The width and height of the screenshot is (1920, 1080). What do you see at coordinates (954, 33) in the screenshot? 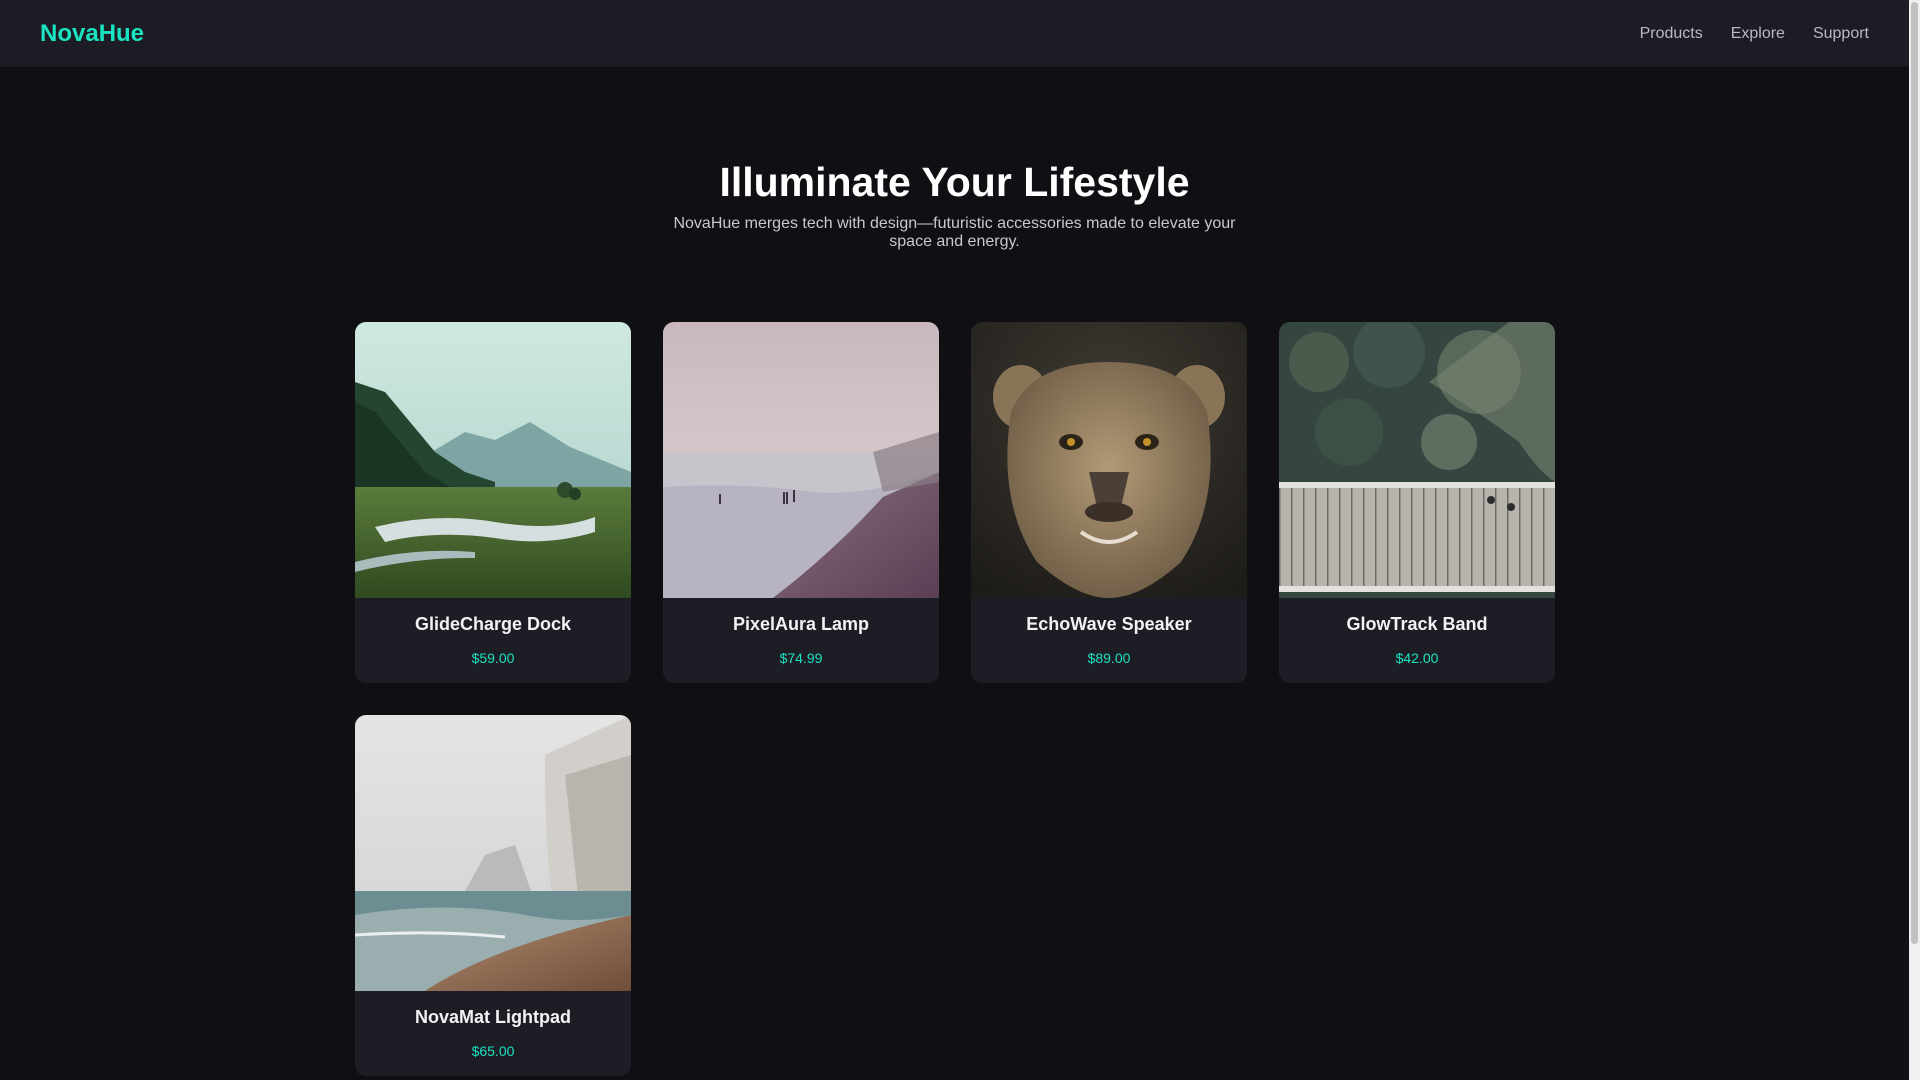
I see `navbar: NovaHue Products Explore Support` at bounding box center [954, 33].